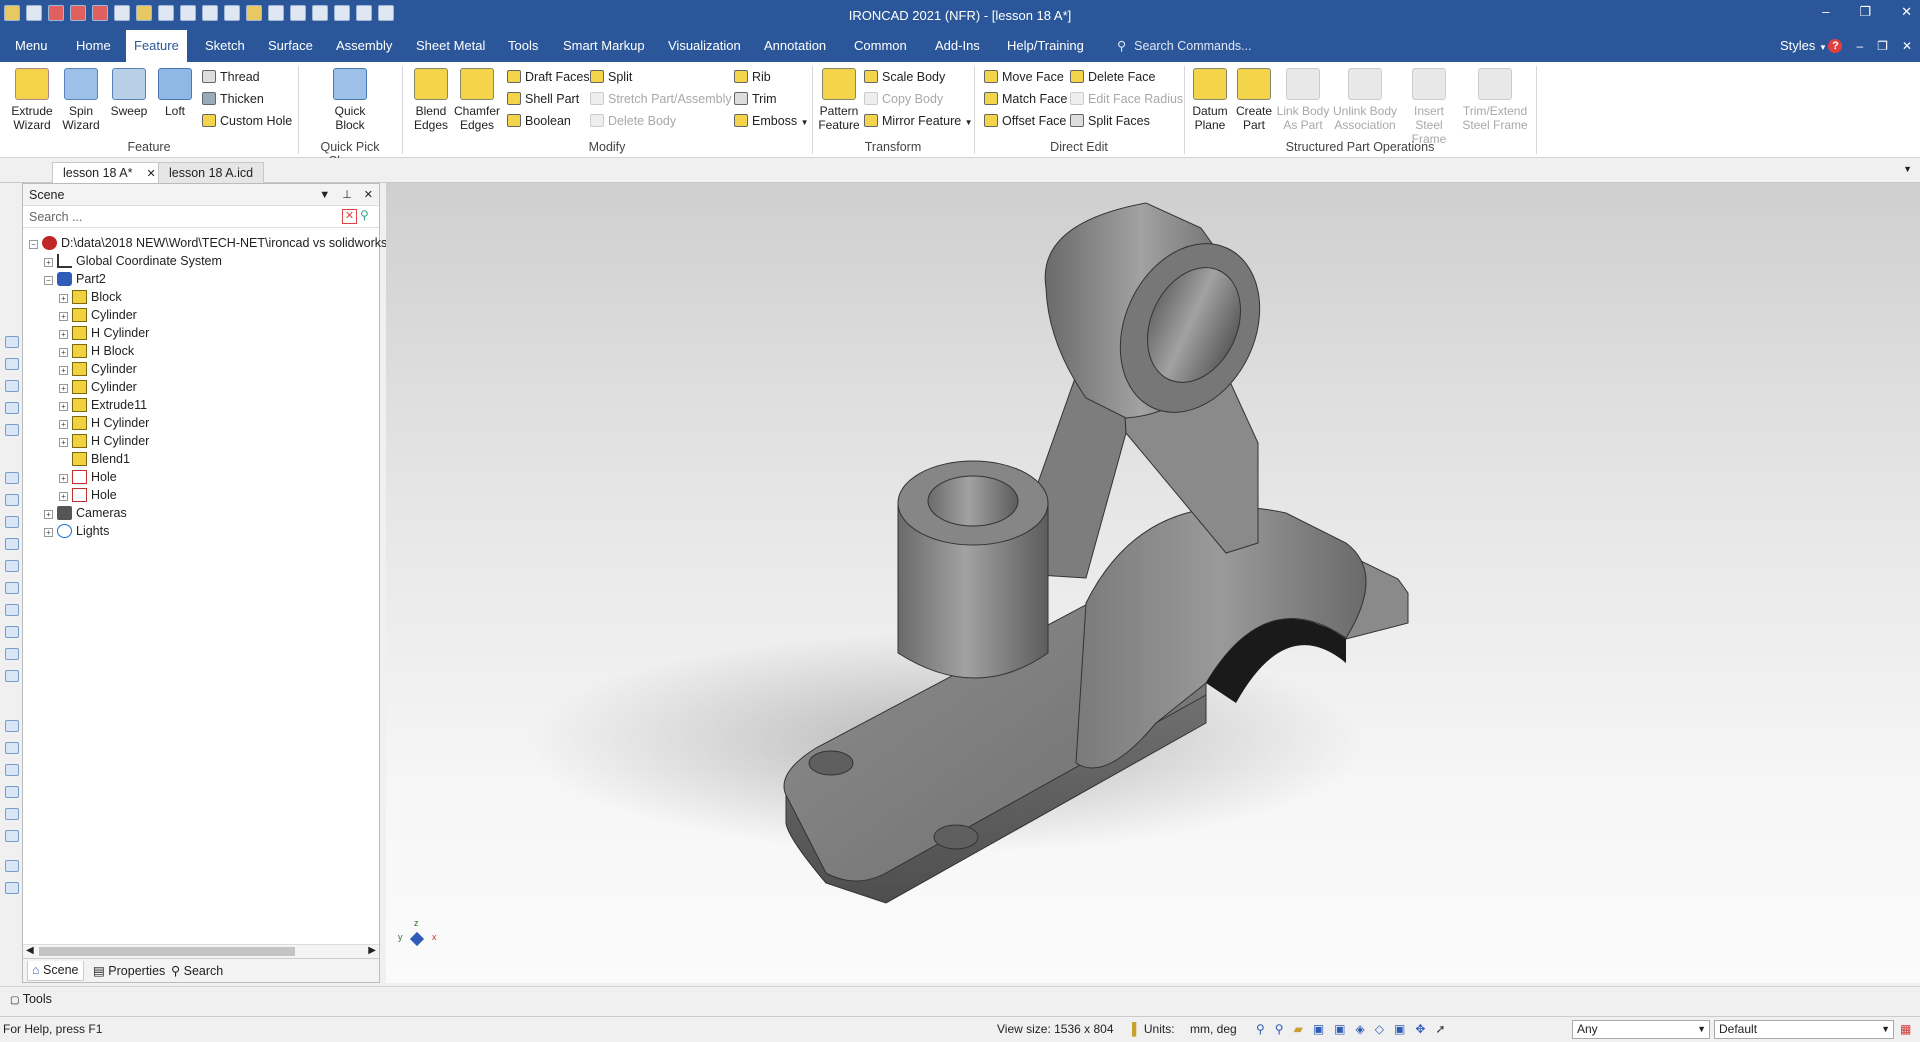 The image size is (1920, 1042). I want to click on close-button: ✕, so click(1906, 12).